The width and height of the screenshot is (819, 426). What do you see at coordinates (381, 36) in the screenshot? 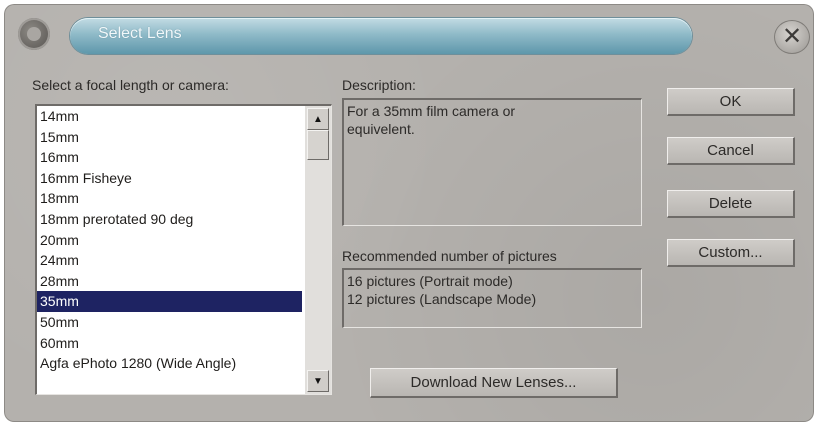
I see `title-bar: Select Lens` at bounding box center [381, 36].